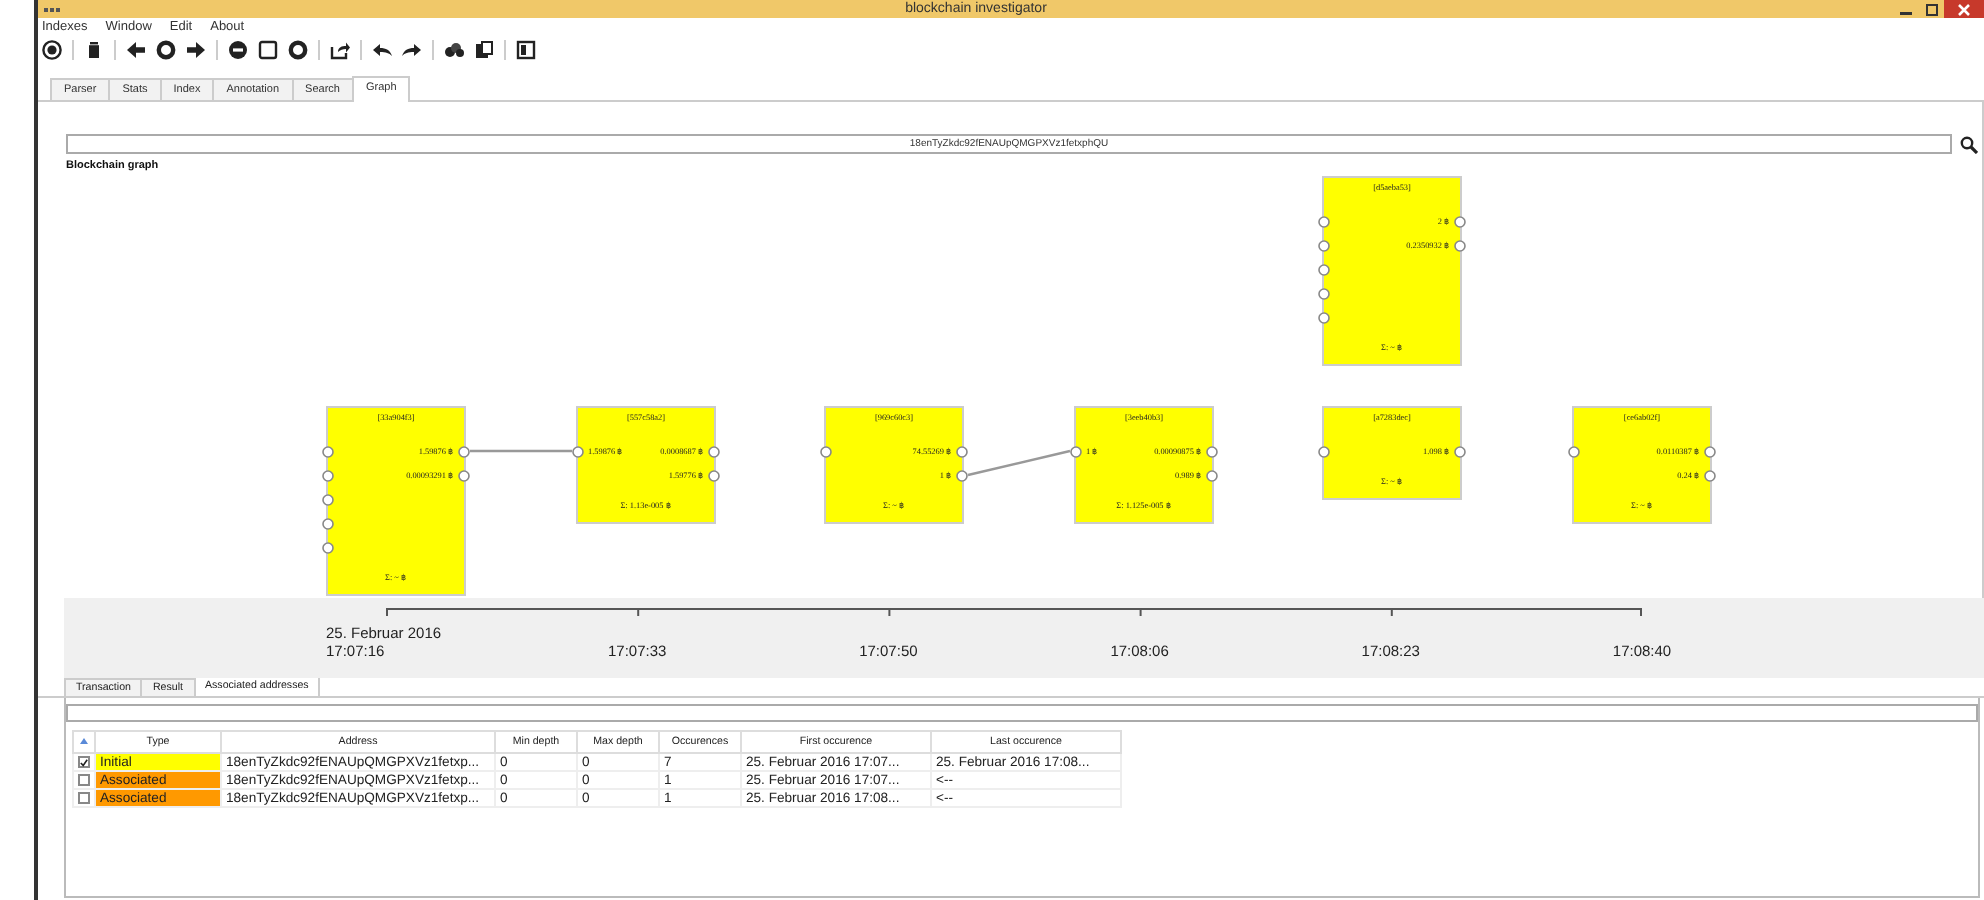 The height and width of the screenshot is (900, 1984). What do you see at coordinates (454, 49) in the screenshot?
I see `group-icon` at bounding box center [454, 49].